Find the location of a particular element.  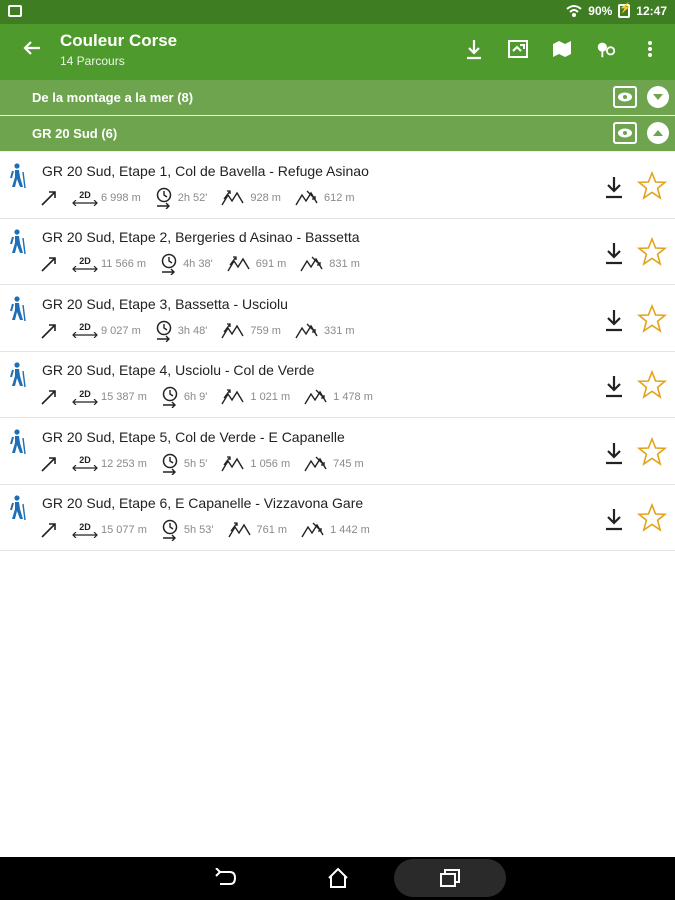

stat-ascent: 759 m is located at coordinates (251, 331).